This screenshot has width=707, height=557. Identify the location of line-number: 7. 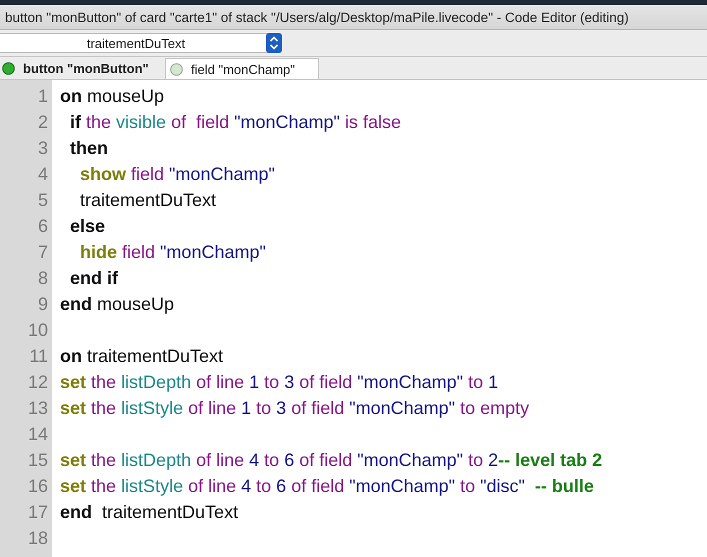
(42, 252).